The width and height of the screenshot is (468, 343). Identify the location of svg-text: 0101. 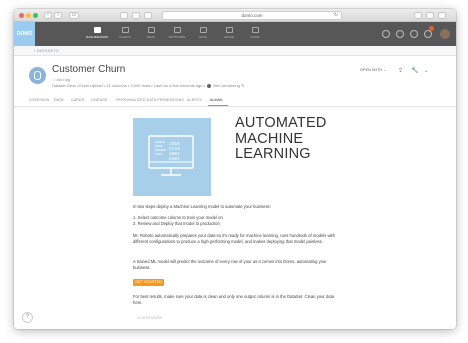
(174, 159).